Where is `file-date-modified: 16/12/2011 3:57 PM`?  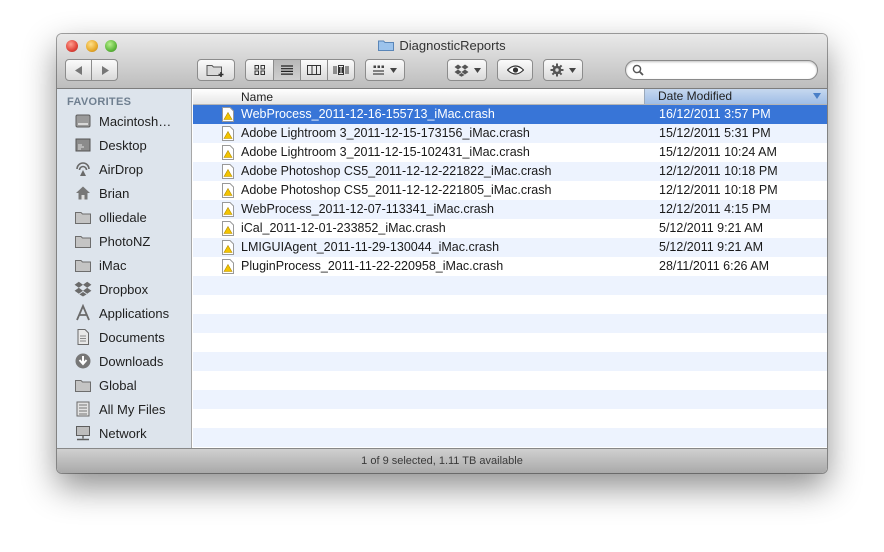
file-date-modified: 16/12/2011 3:57 PM is located at coordinates (715, 114).